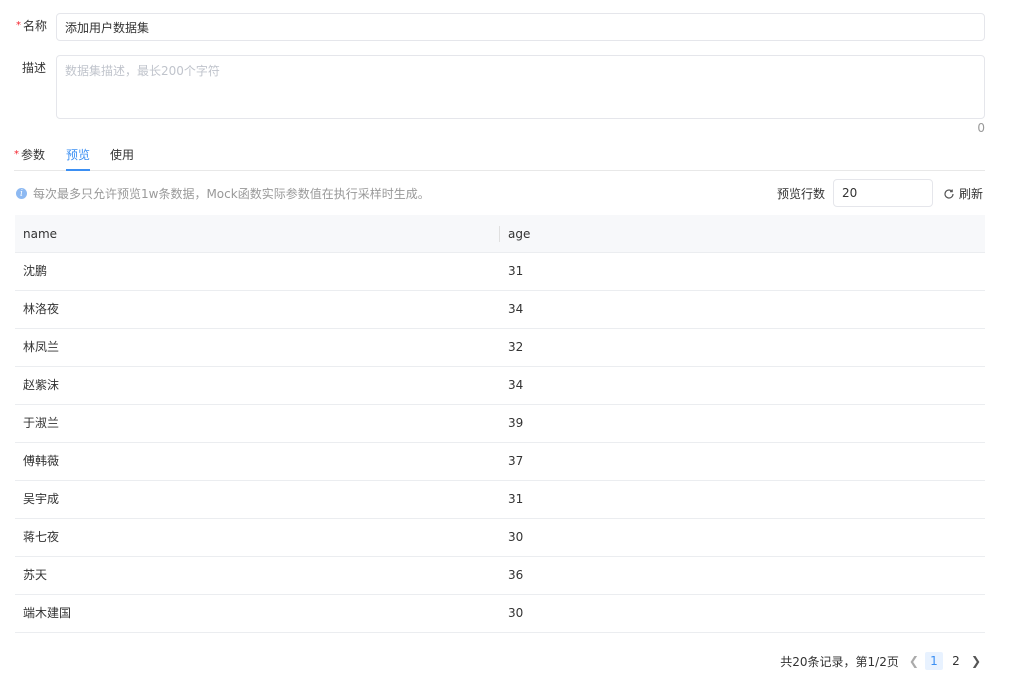 This screenshot has width=1009, height=681. I want to click on cell-age: 39, so click(516, 423).